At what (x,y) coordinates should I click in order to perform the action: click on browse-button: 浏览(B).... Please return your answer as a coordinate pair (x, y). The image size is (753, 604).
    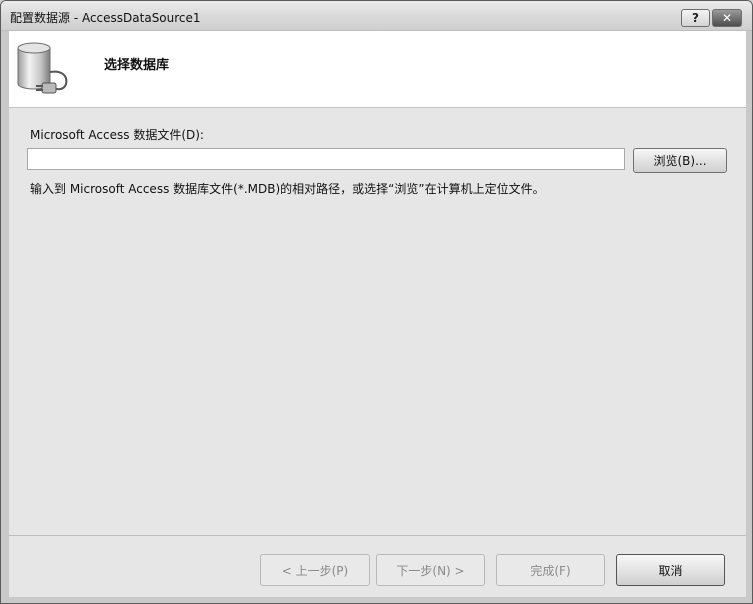
    Looking at the image, I should click on (680, 160).